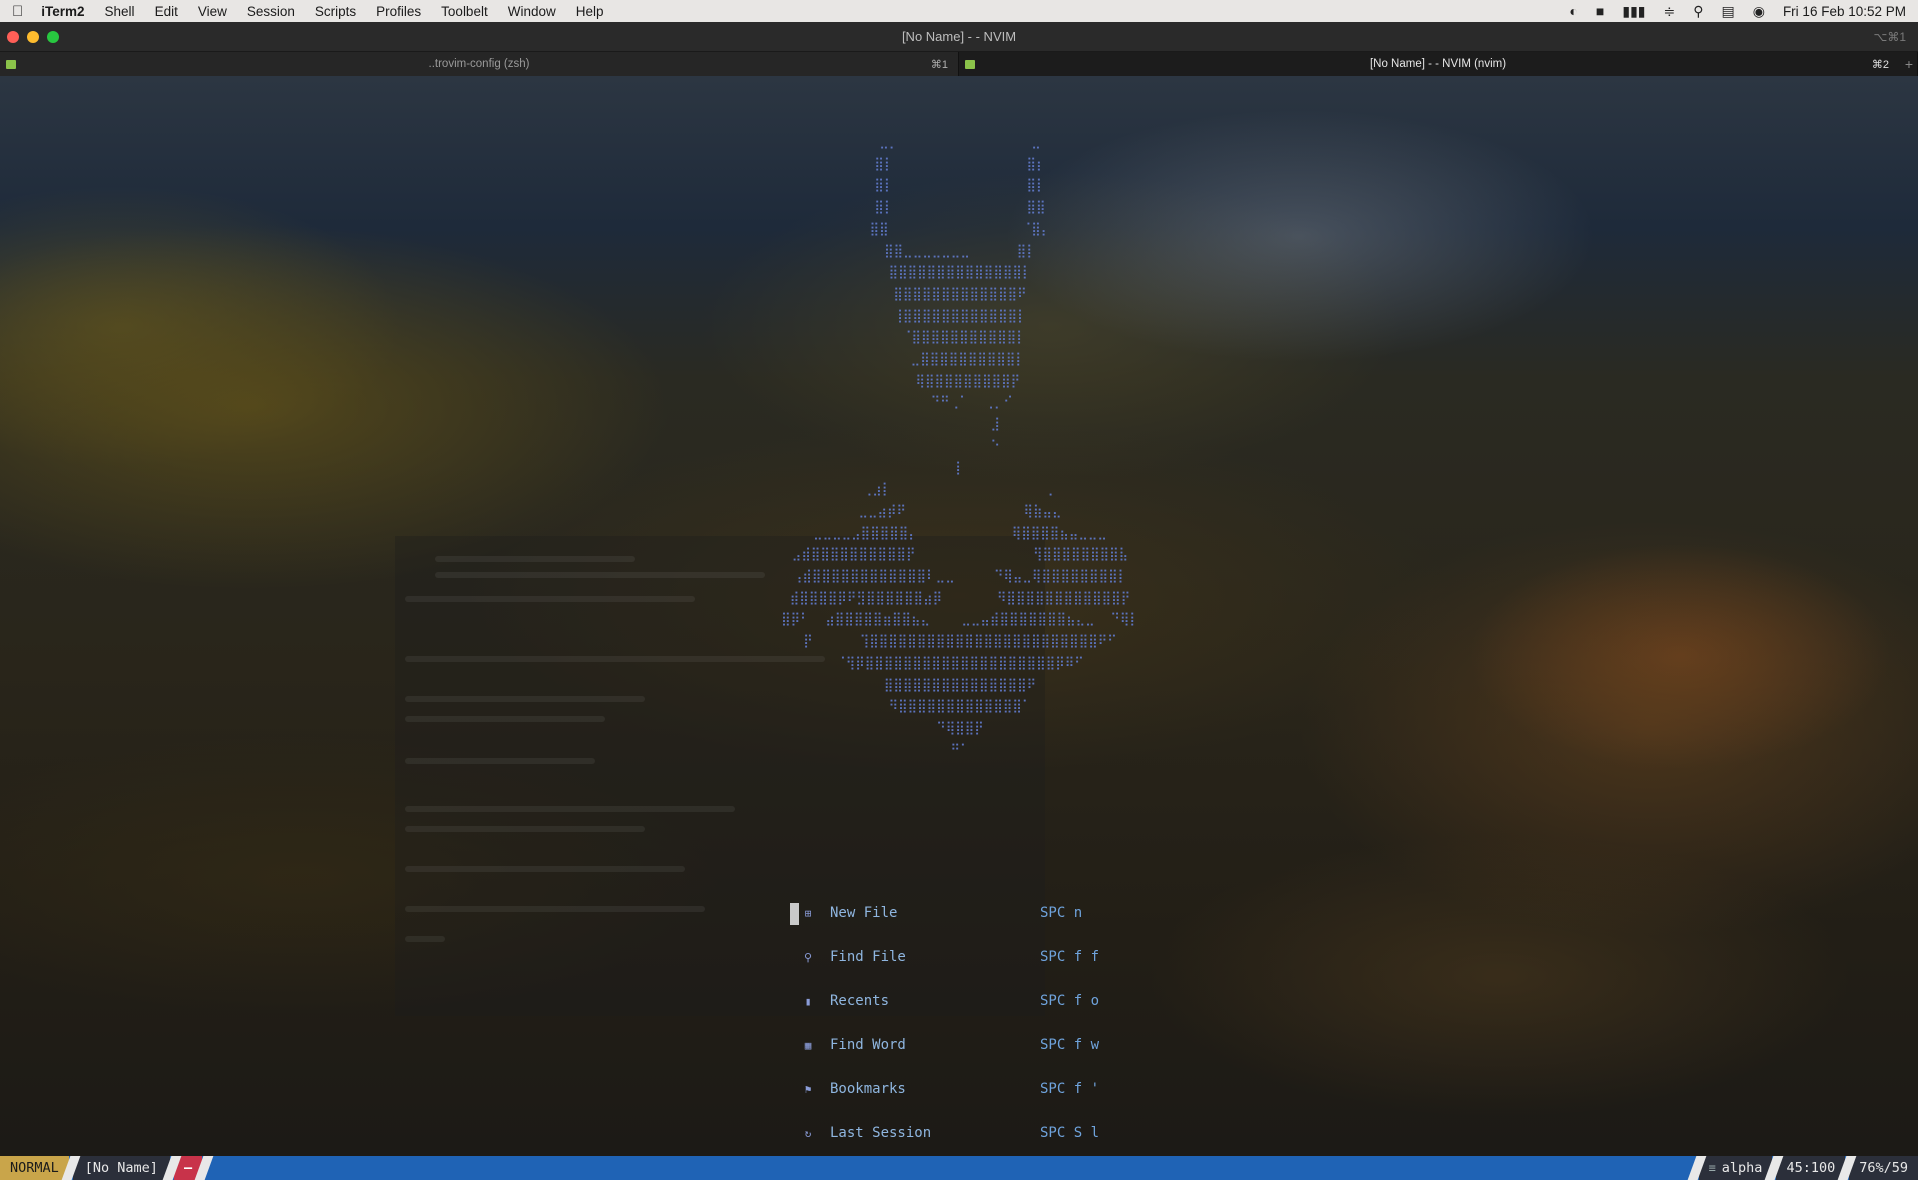  I want to click on text-cursor, so click(794, 914).